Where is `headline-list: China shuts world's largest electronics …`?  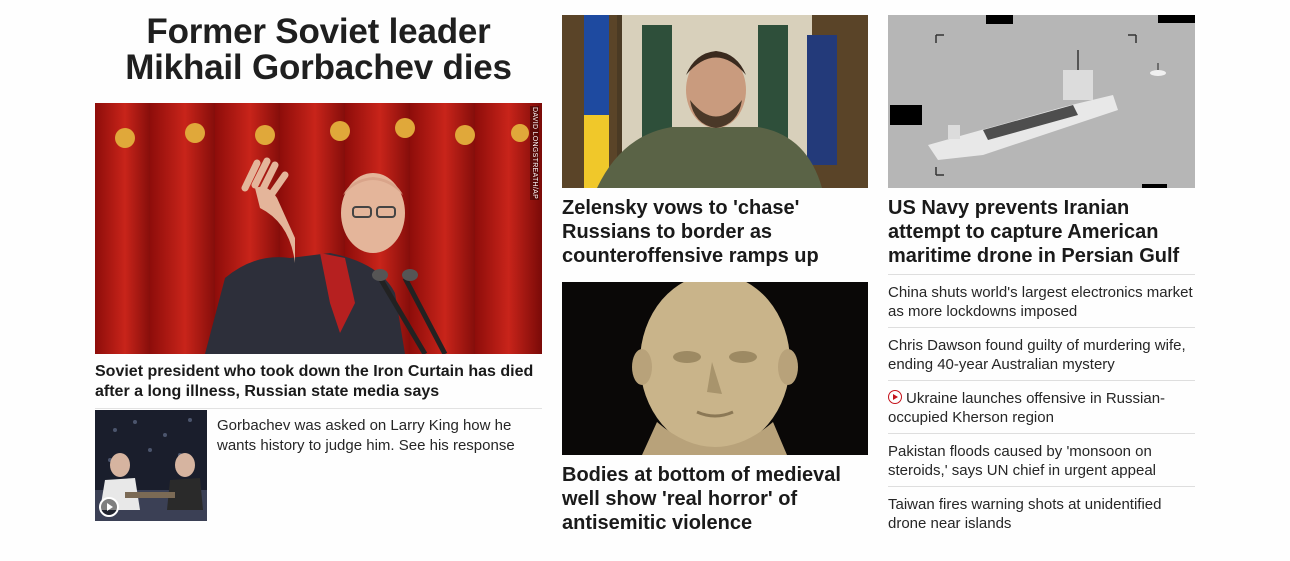 headline-list: China shuts world's largest electronics … is located at coordinates (1041, 406).